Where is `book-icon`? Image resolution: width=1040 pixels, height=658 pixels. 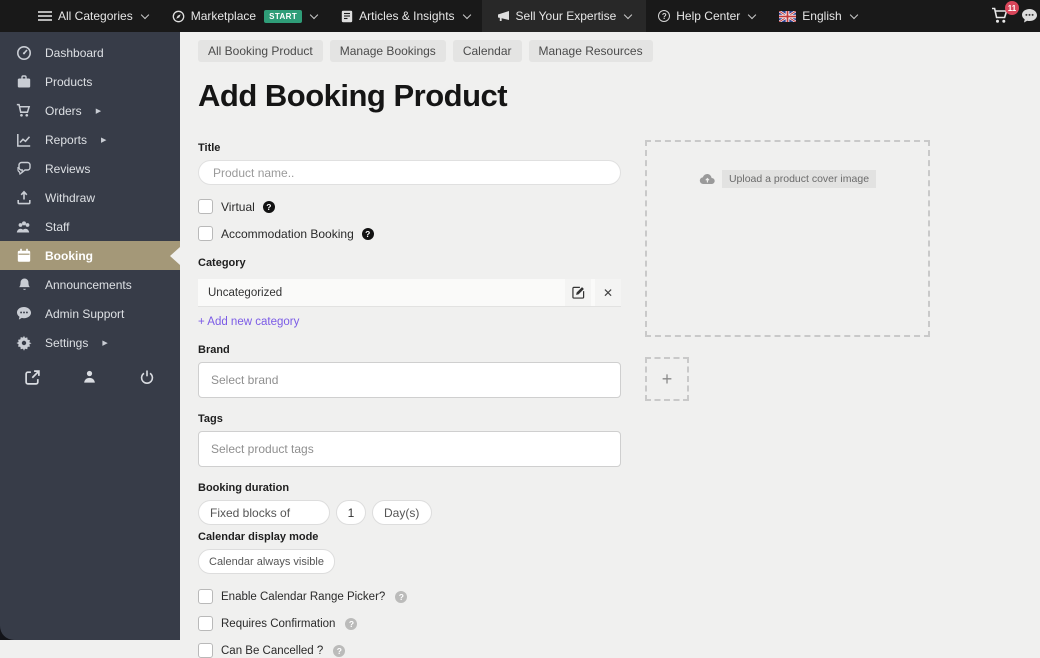
book-icon is located at coordinates (347, 16).